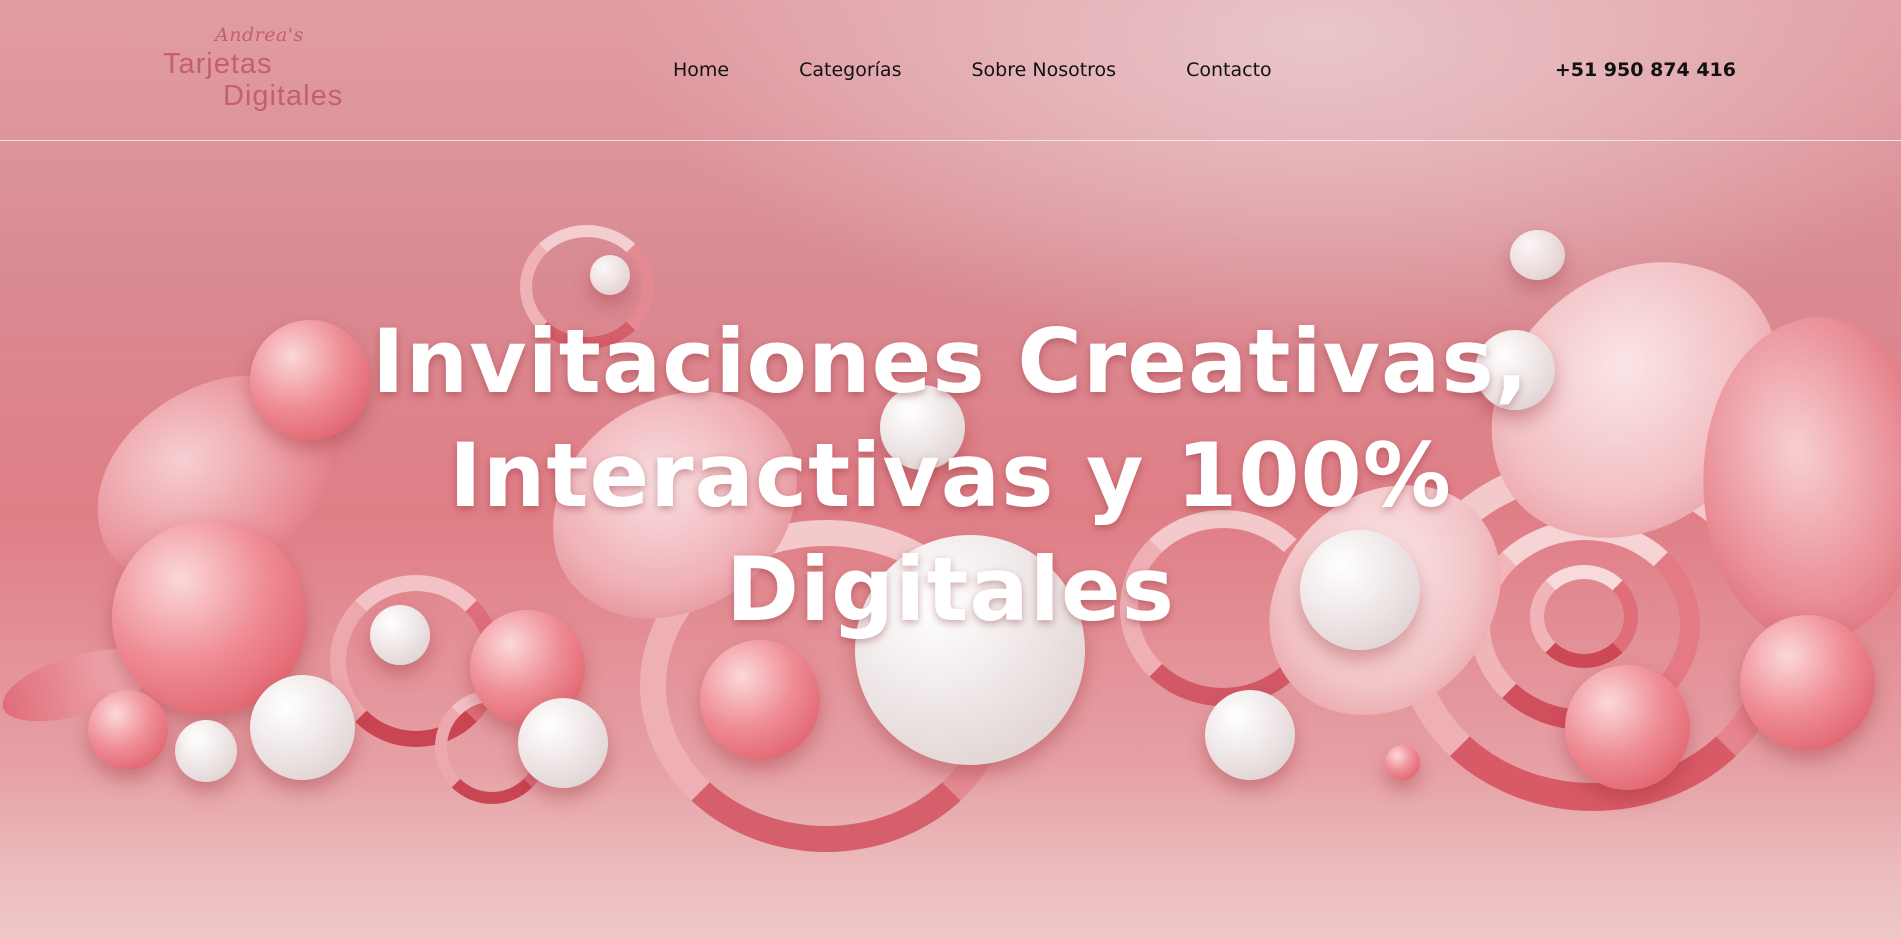 The width and height of the screenshot is (1901, 938). What do you see at coordinates (850, 70) in the screenshot?
I see `nav-item-categorias: Categorías` at bounding box center [850, 70].